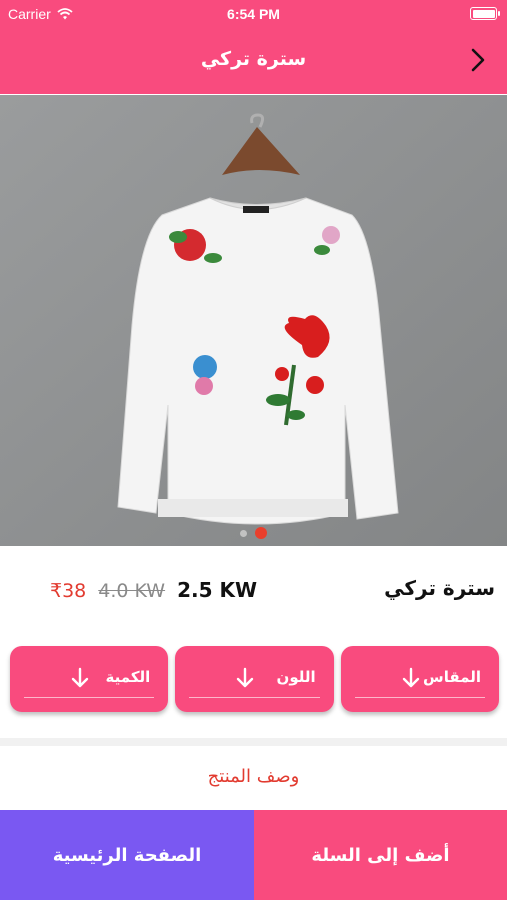 The image size is (507, 900). I want to click on options-row: الكمية اللون المقاس, so click(254, 679).